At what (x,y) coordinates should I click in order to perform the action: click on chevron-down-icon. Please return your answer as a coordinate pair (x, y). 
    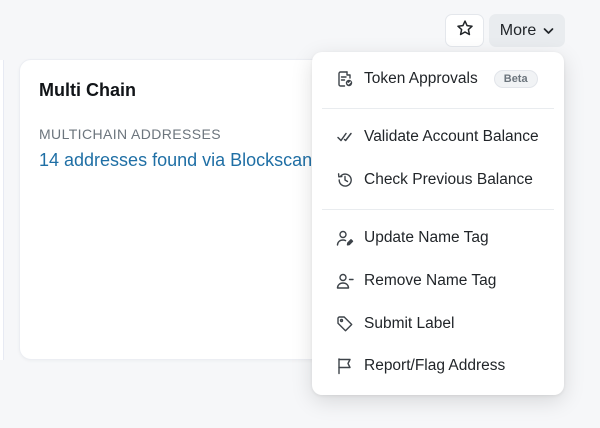
    Looking at the image, I should click on (548, 31).